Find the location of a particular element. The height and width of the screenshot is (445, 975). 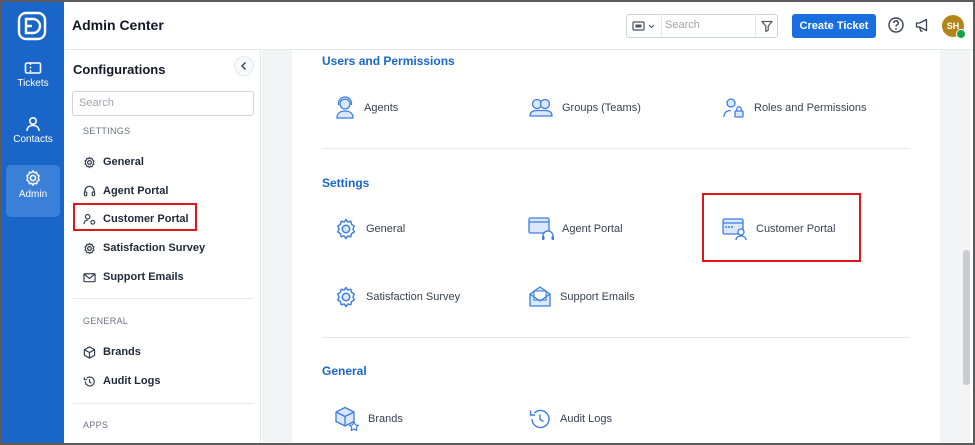

top-bar: Admin Center Search Create Ticket SH is located at coordinates (518, 26).